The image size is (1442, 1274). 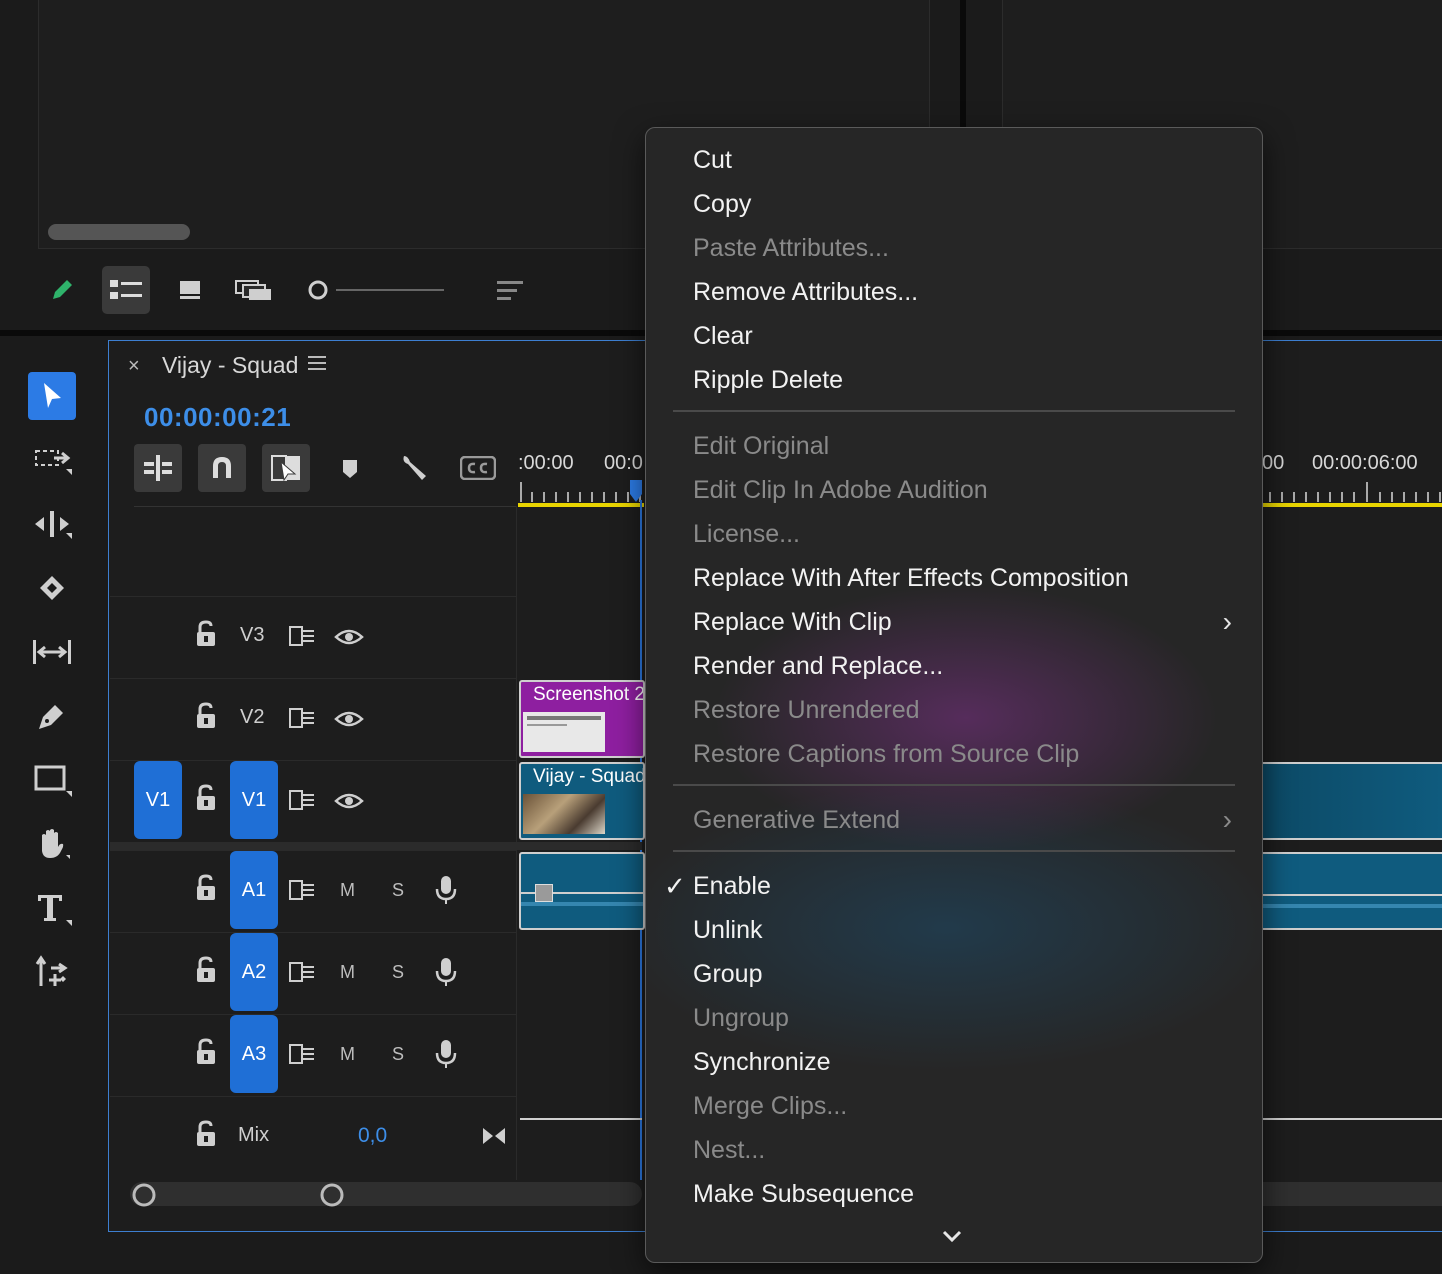 I want to click on hand-tool-icon, so click(x=52, y=844).